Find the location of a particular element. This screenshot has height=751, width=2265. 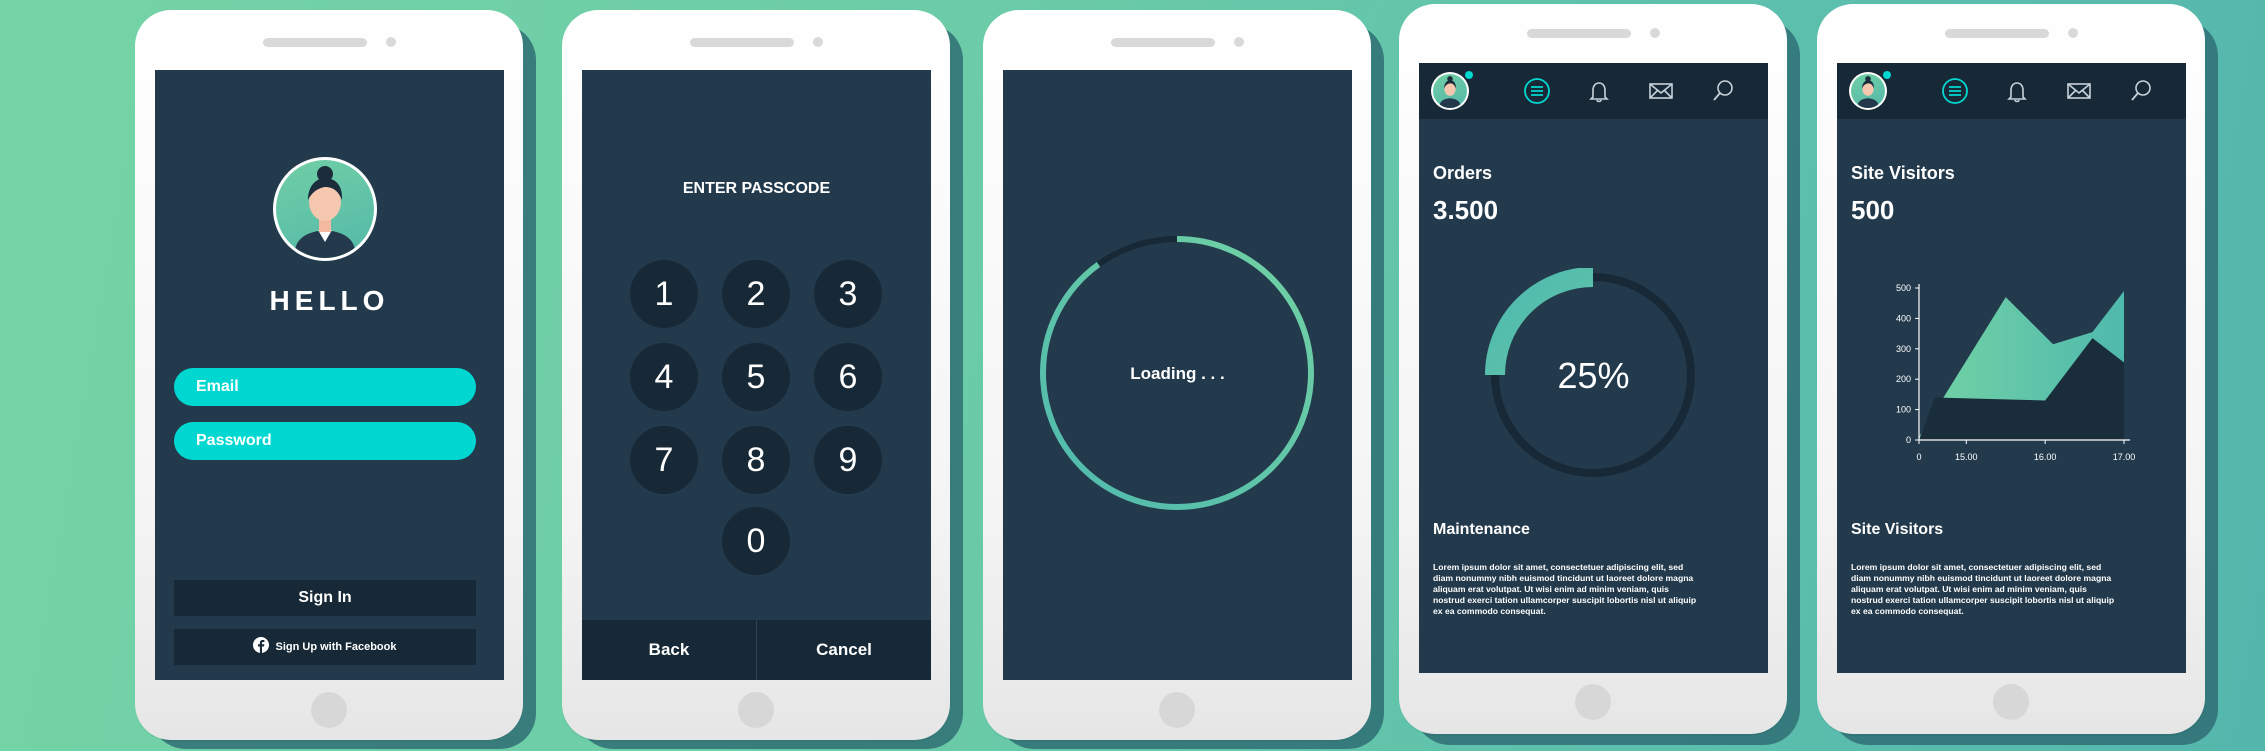

sign-in-button: Sign In is located at coordinates (325, 598).